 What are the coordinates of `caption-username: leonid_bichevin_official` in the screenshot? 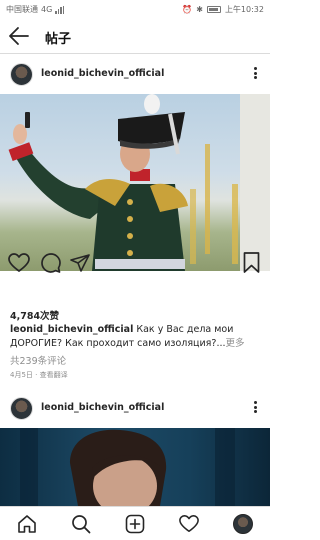 It's located at (71, 329).